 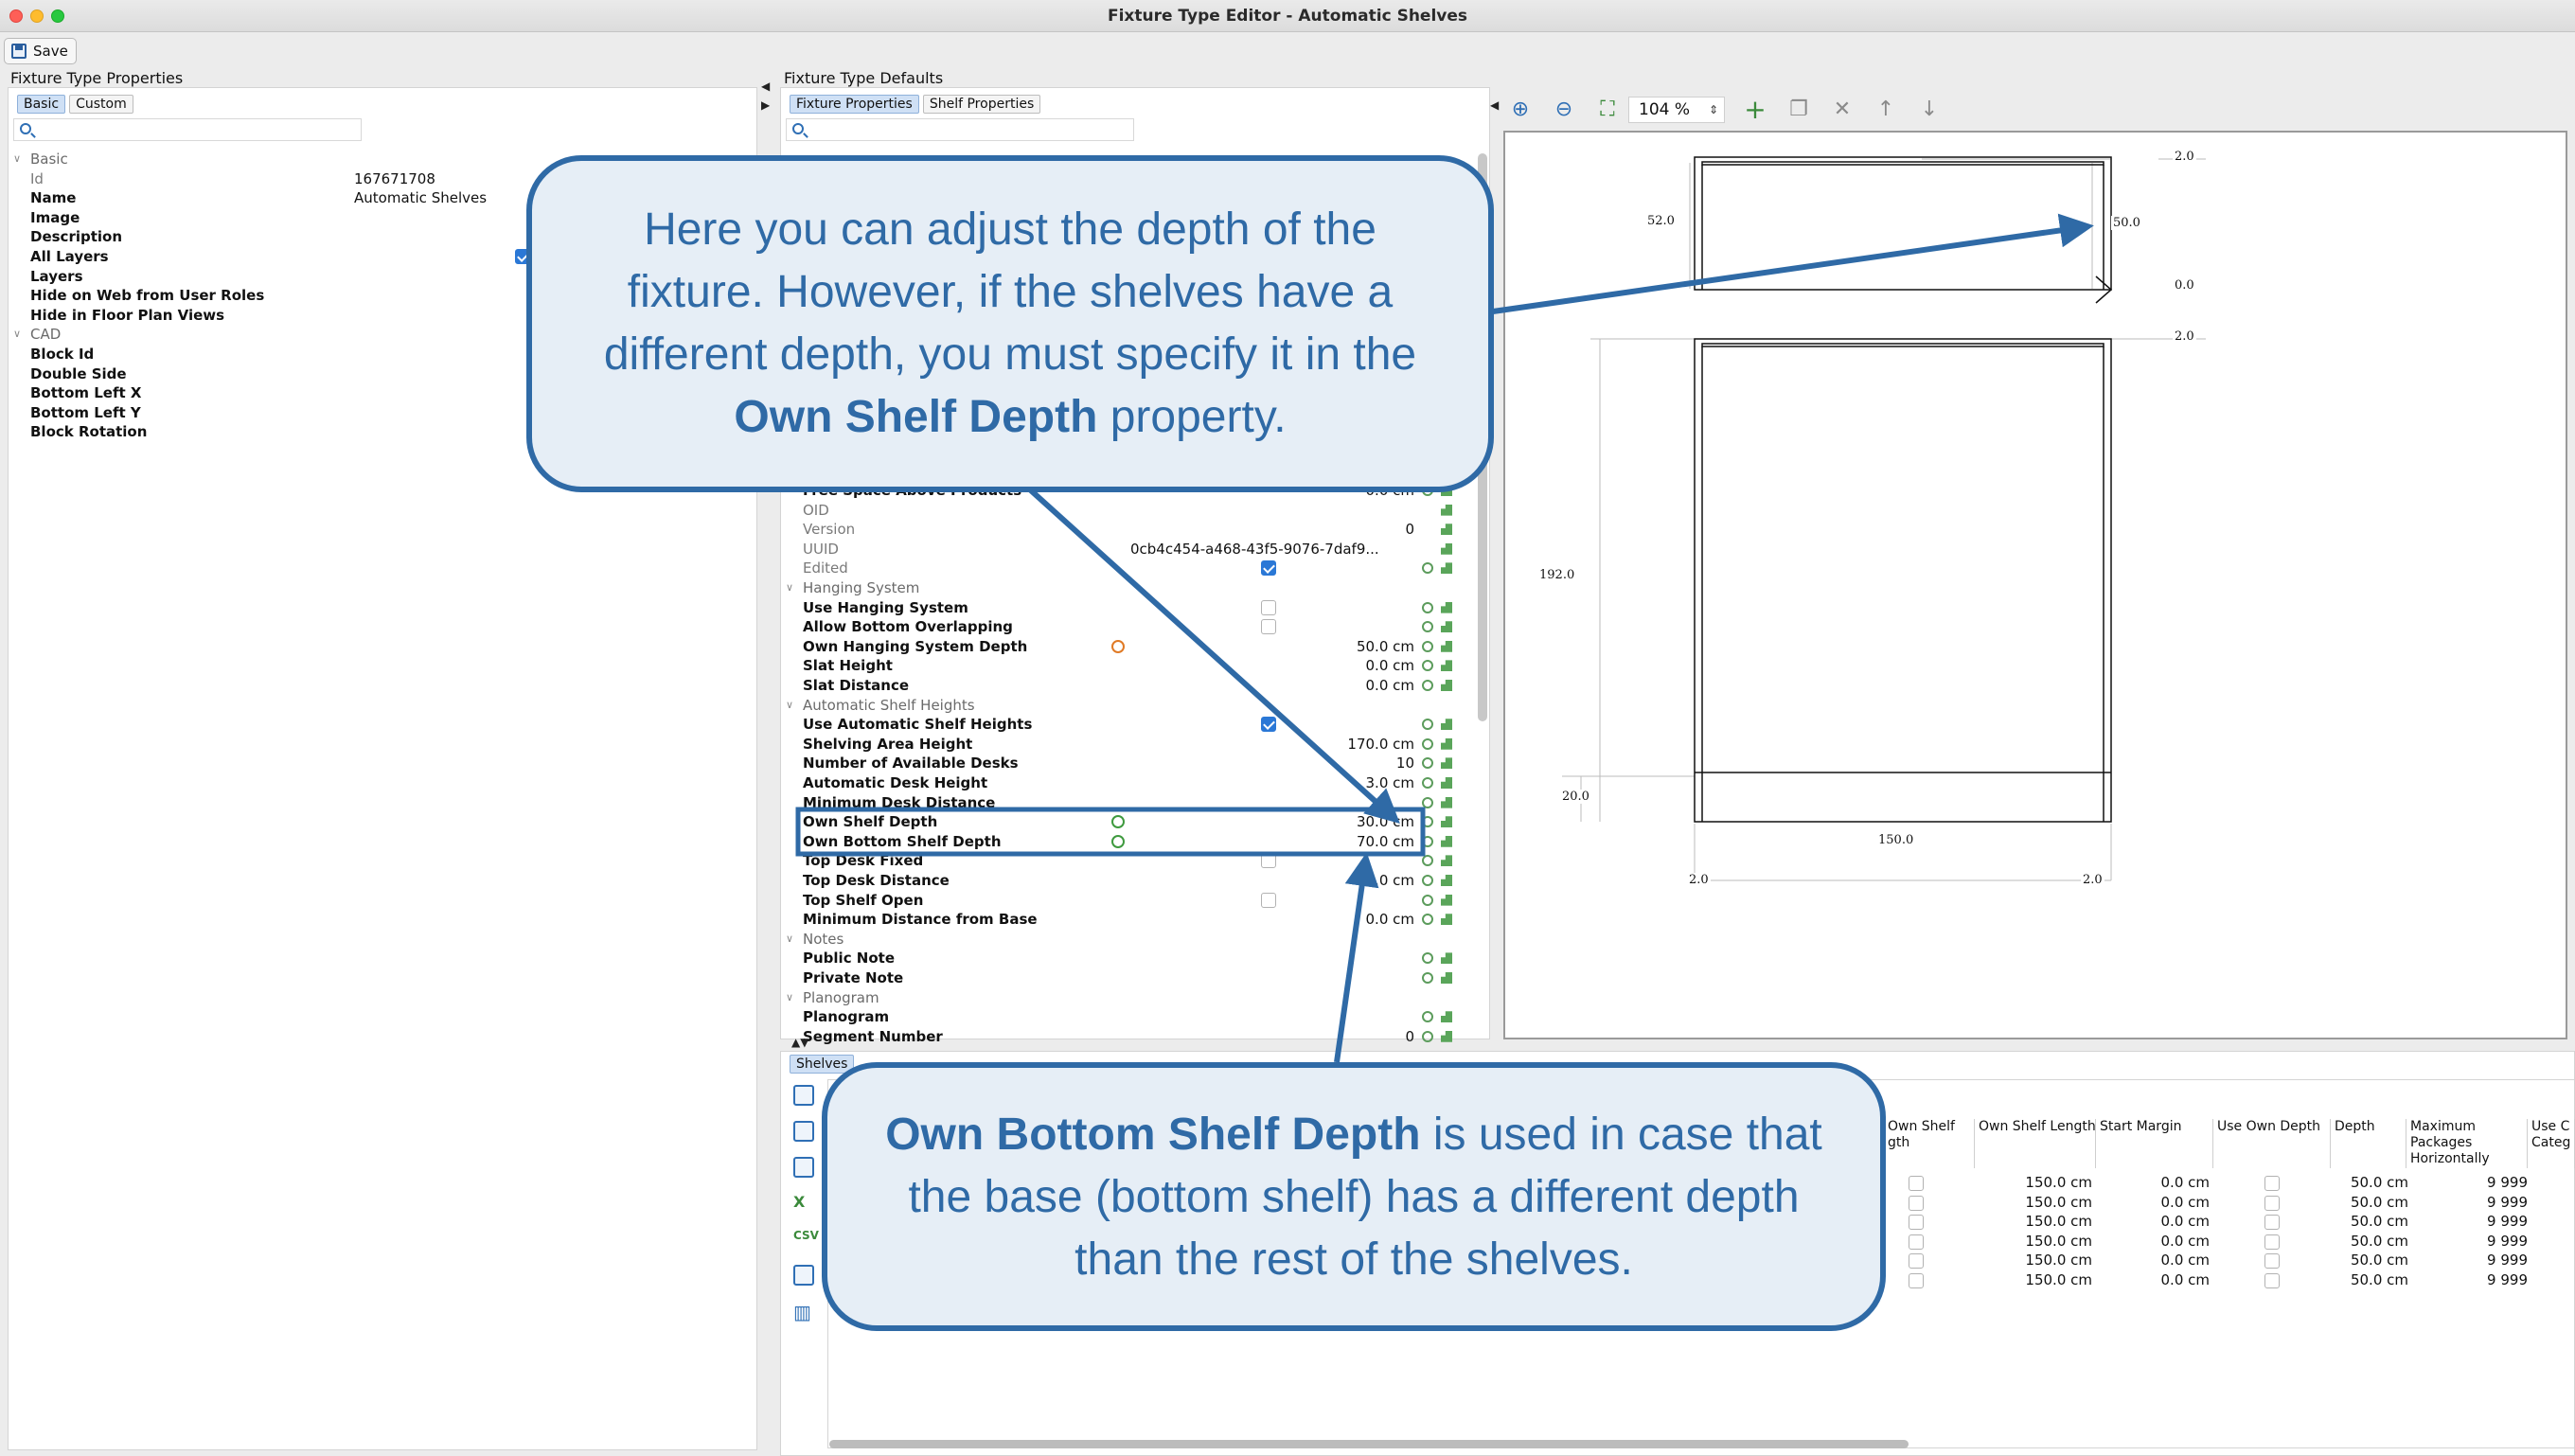 I want to click on property-row: Slat Distance 0.0 cm, so click(x=1130, y=685).